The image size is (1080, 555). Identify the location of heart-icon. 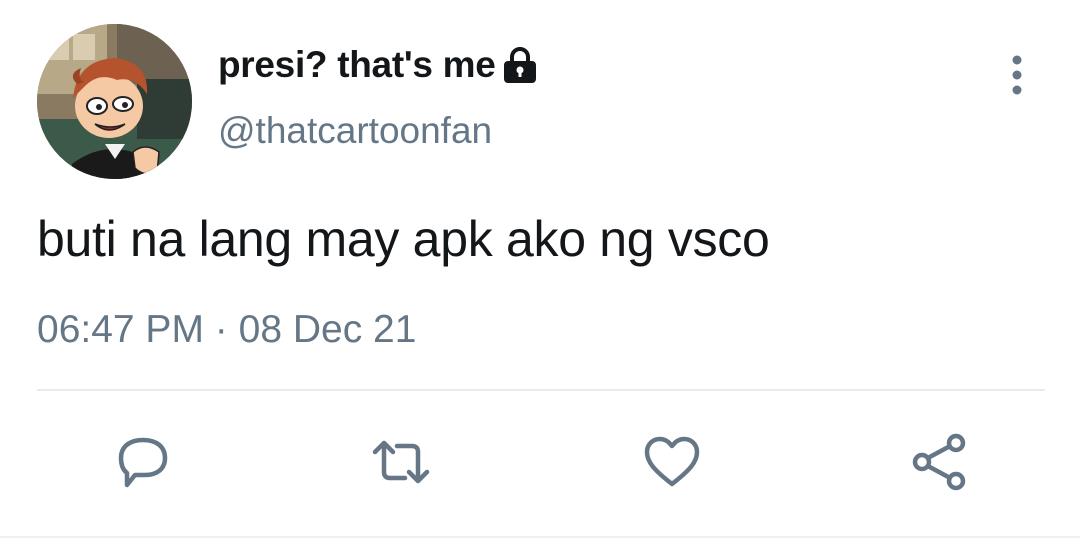
(672, 461).